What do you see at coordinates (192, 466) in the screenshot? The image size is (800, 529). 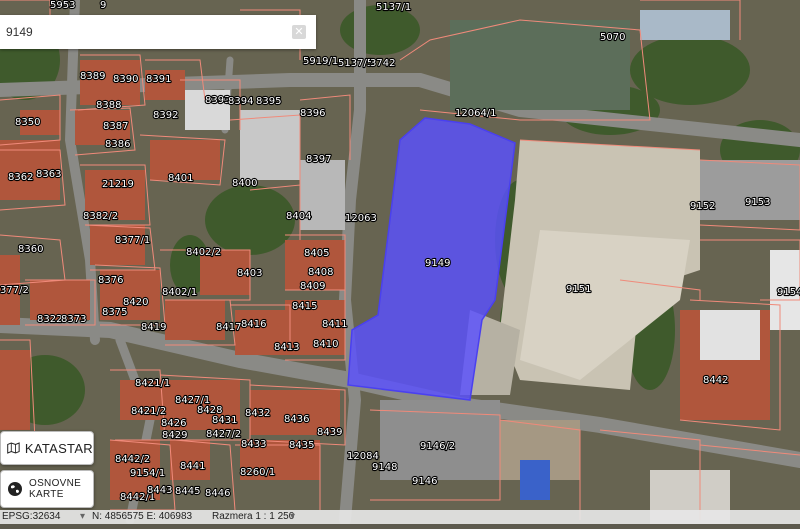 I see `parcel-label: 8441` at bounding box center [192, 466].